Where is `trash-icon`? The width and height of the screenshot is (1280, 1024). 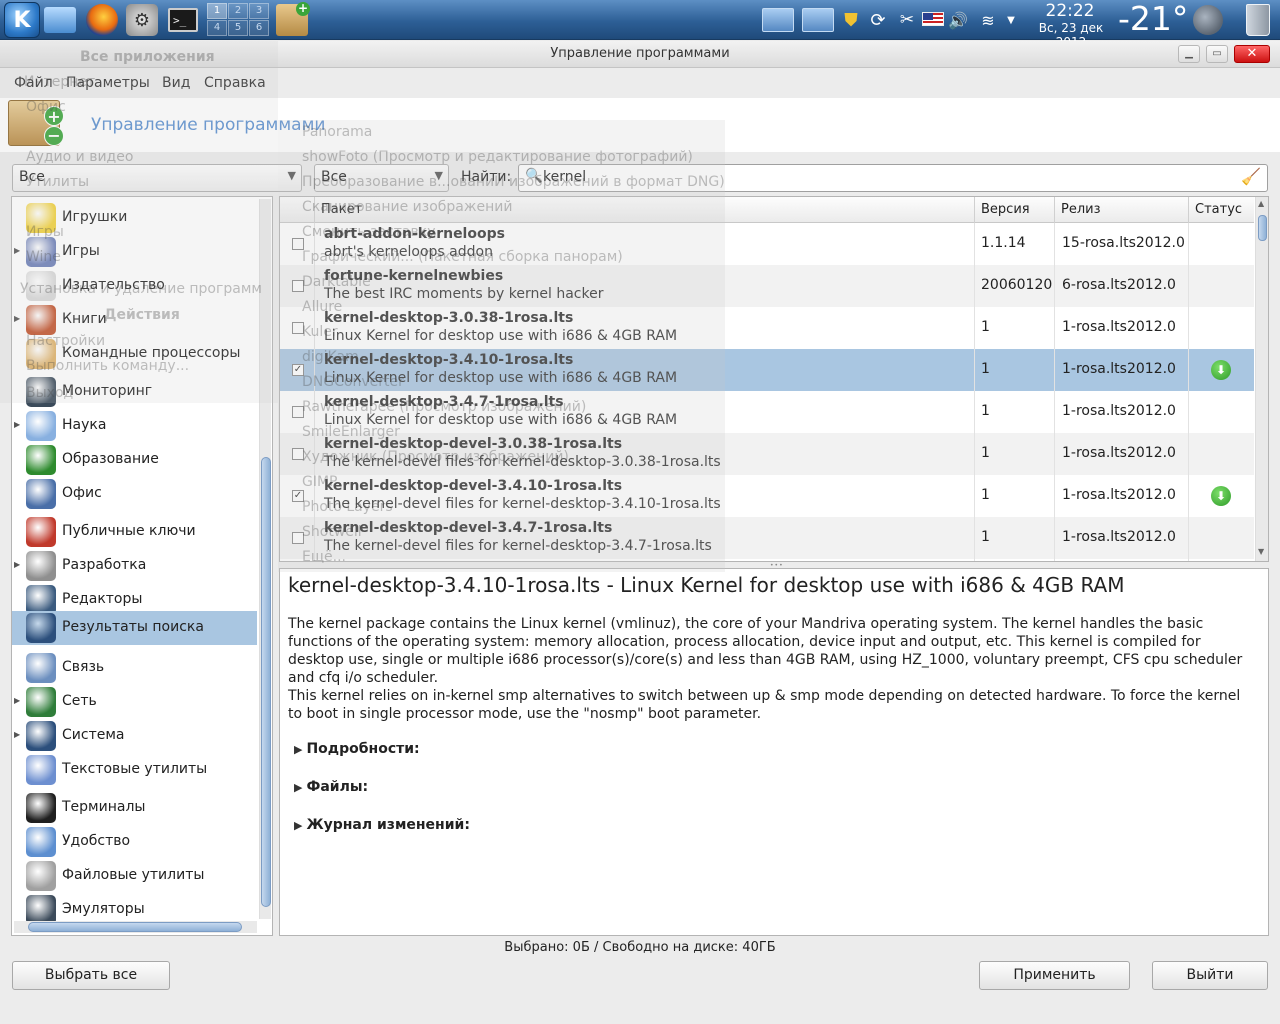
trash-icon is located at coordinates (1258, 20).